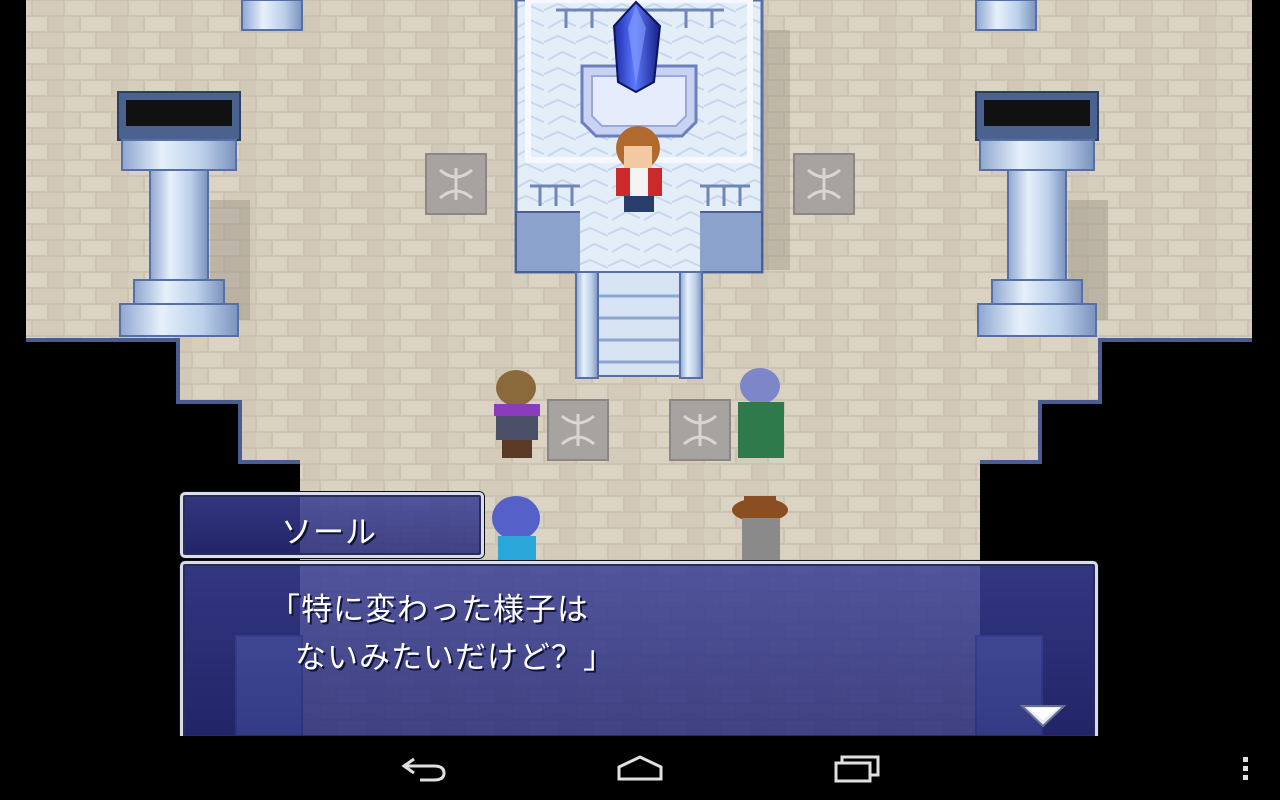 Image resolution: width=1280 pixels, height=800 pixels. I want to click on overflow-menu-button, so click(1245, 768).